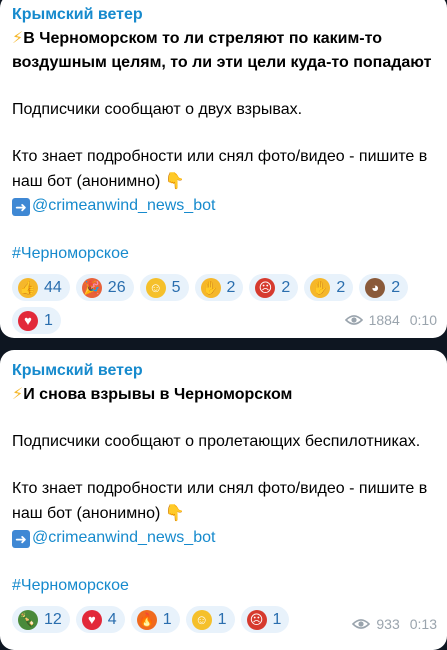 Image resolution: width=447 pixels, height=650 pixels. I want to click on fire-icon: 🔥, so click(146, 619).